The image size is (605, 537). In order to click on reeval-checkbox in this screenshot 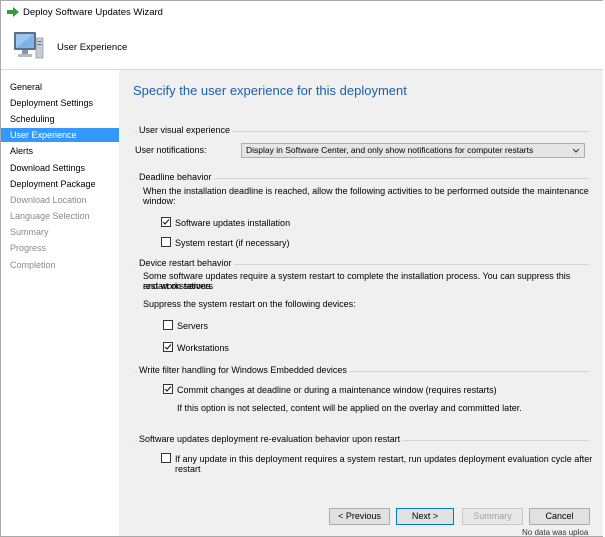, I will do `click(166, 458)`.